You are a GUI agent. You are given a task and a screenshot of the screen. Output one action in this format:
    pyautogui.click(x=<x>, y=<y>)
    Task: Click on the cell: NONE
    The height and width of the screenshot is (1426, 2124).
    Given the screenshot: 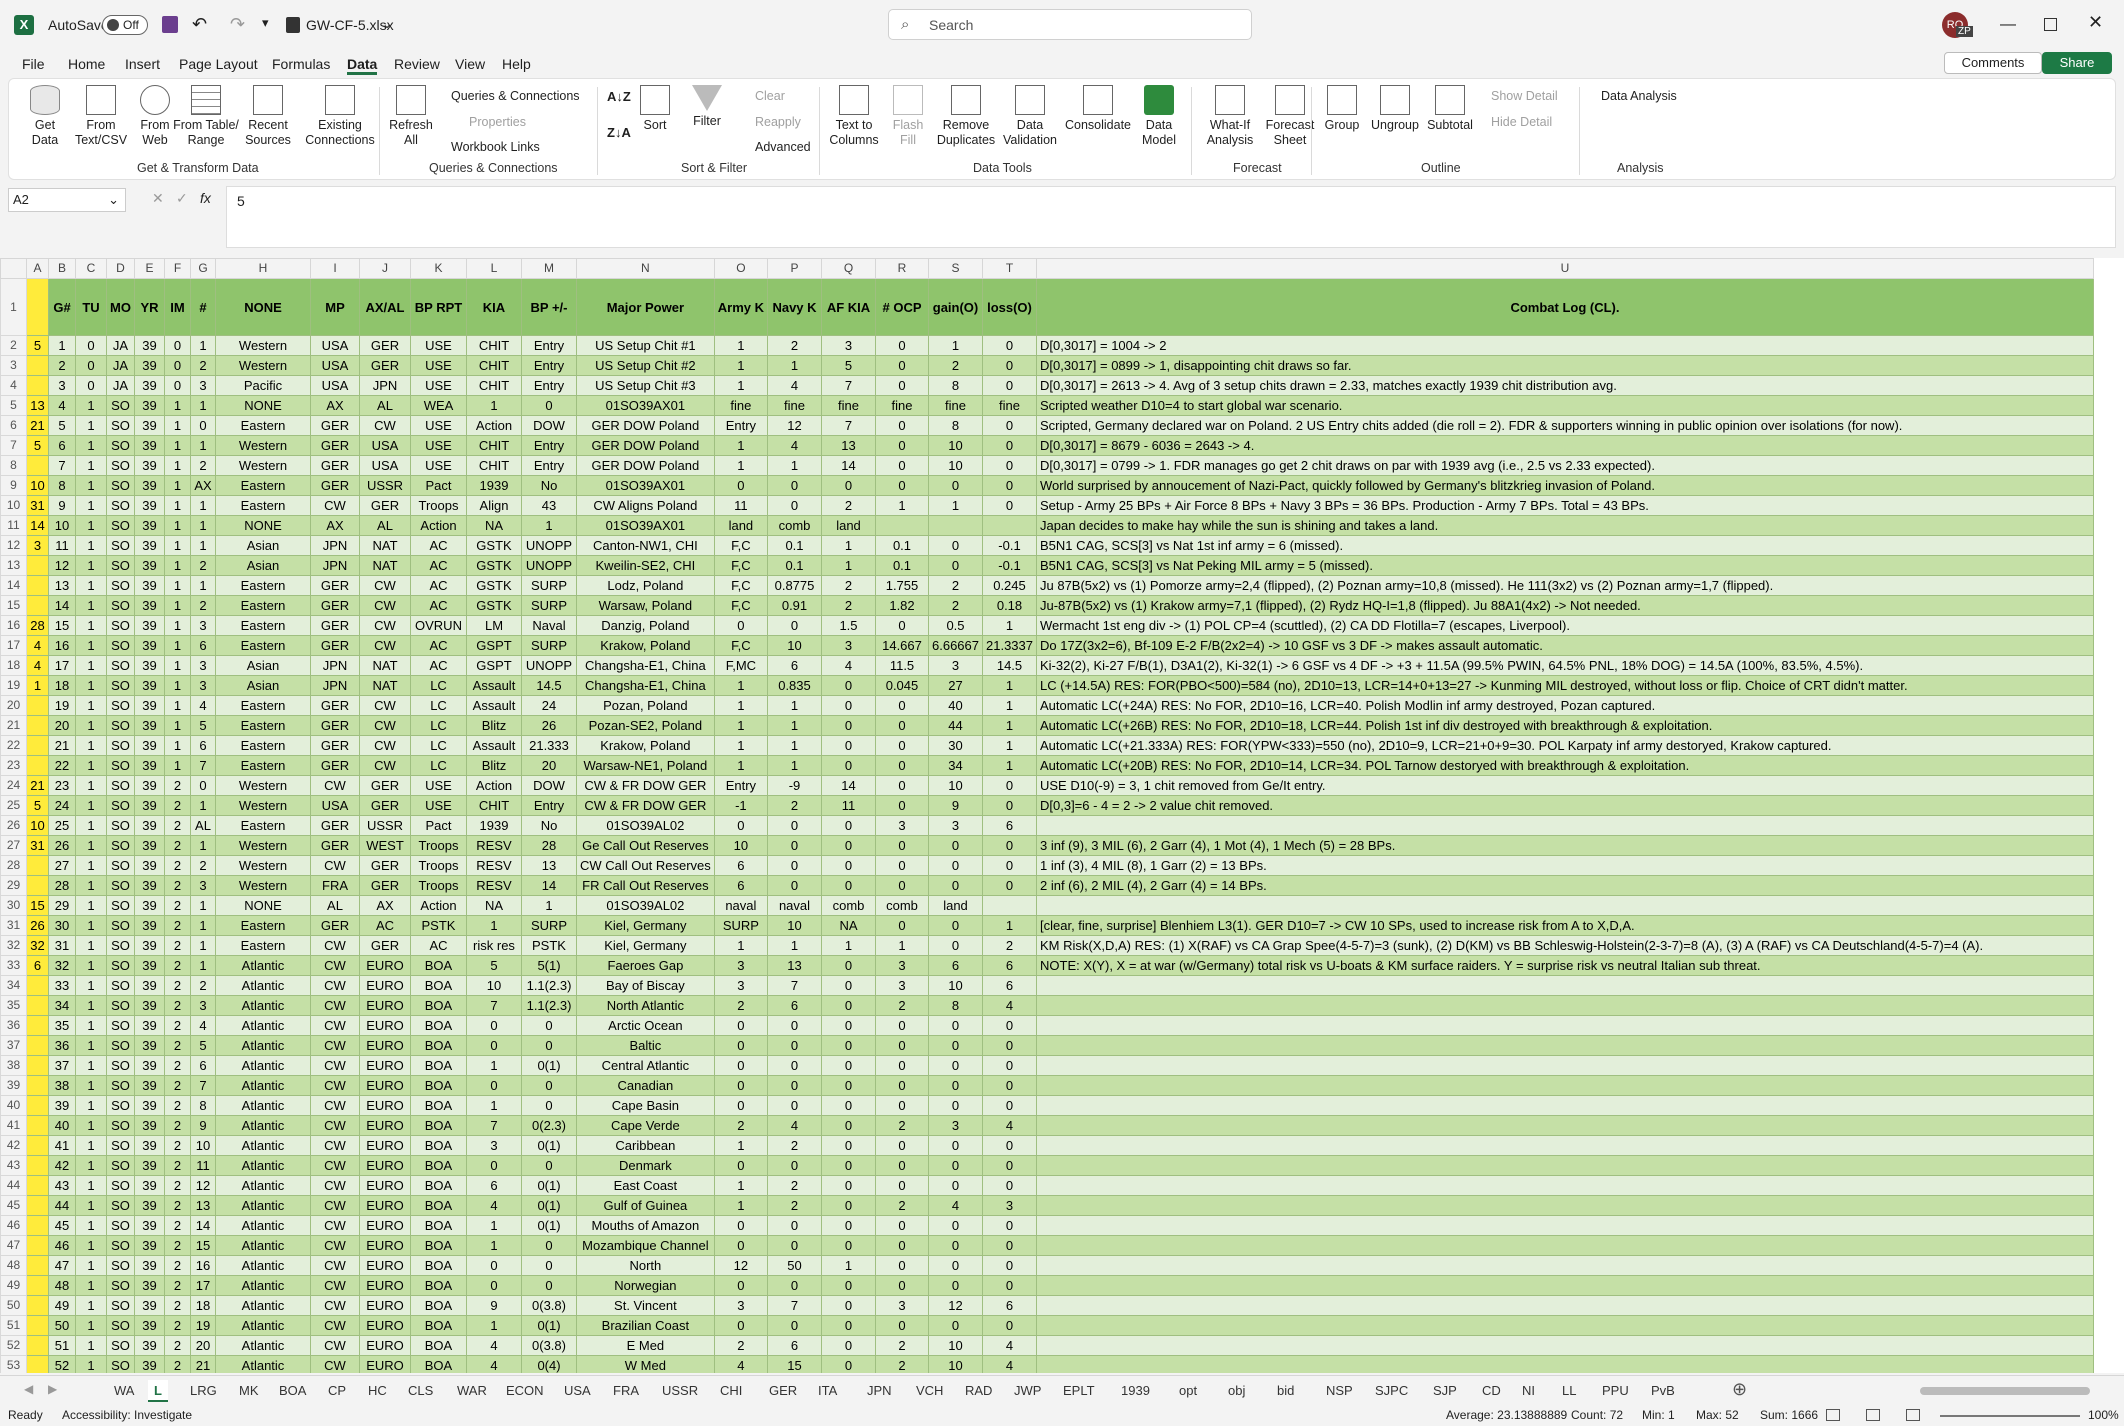 What is the action you would take?
    pyautogui.click(x=263, y=405)
    